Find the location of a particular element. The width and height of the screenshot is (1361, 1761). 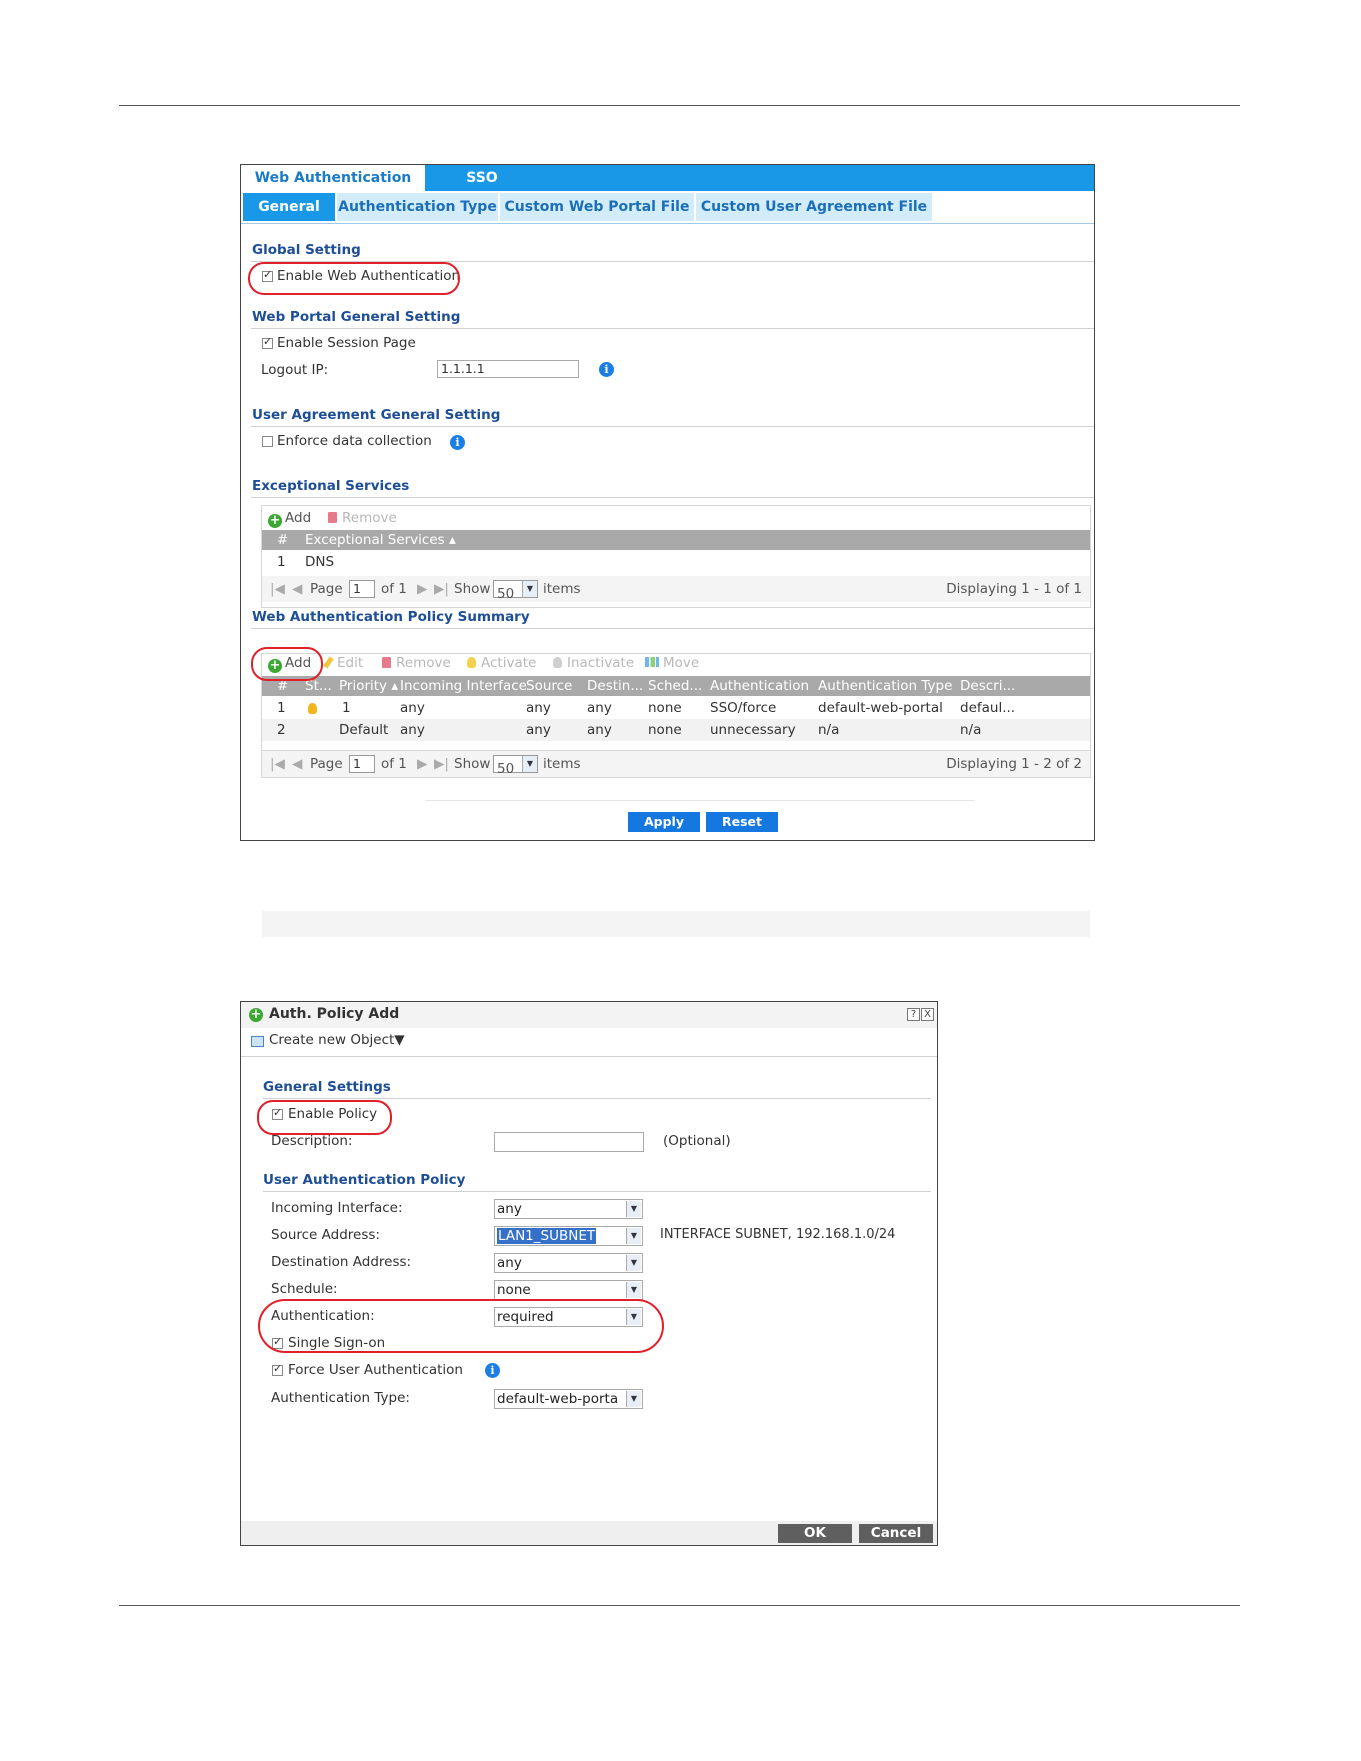

column-header-priority: Priority ▴ is located at coordinates (368, 686).